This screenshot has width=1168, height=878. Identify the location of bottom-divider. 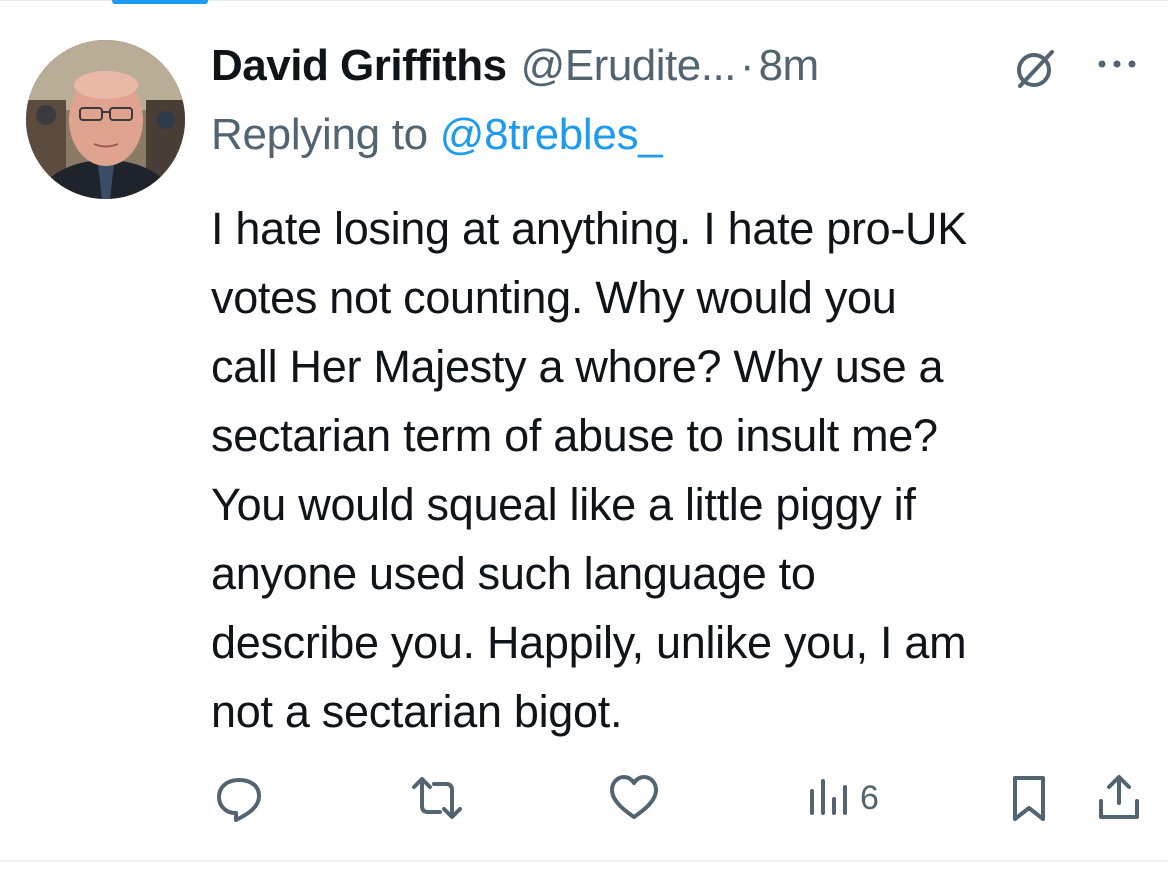
(584, 861).